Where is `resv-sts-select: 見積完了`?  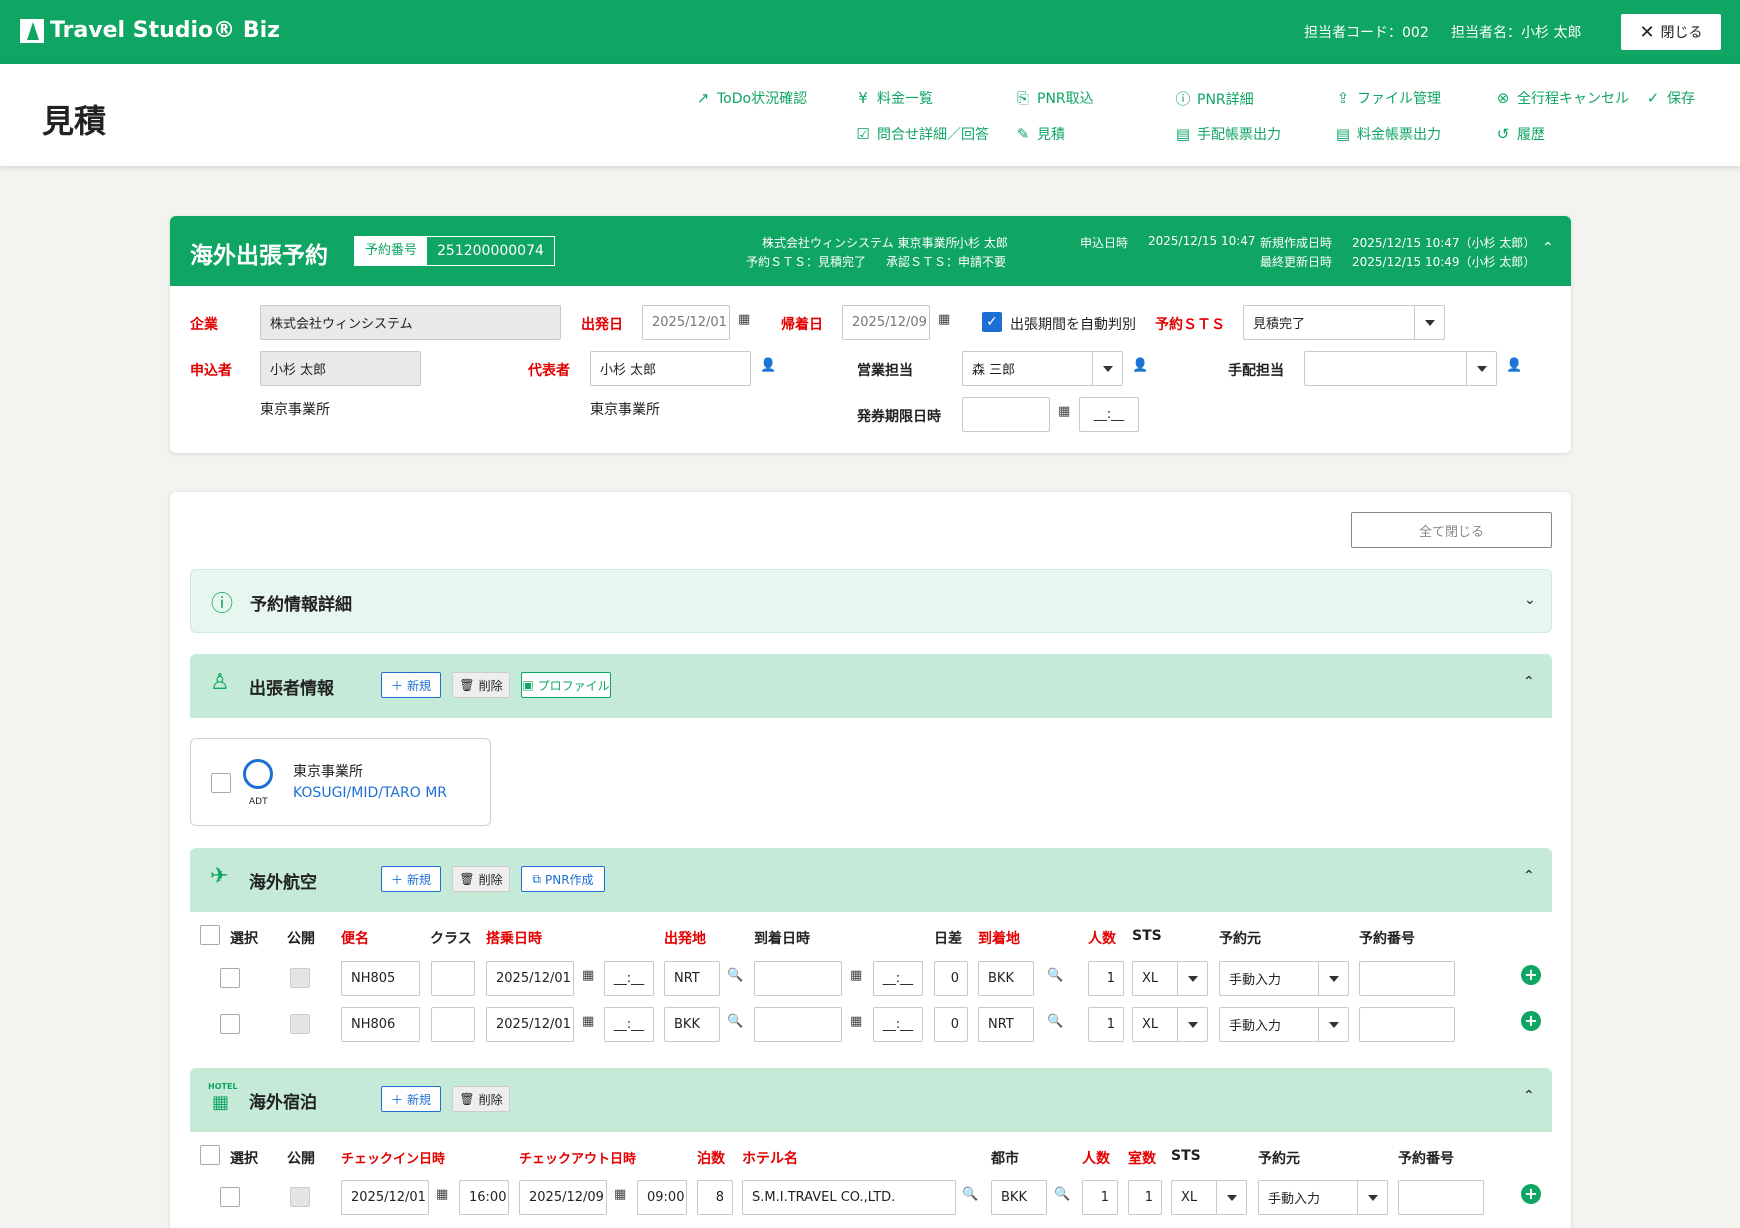
resv-sts-select: 見積完了 is located at coordinates (1344, 322).